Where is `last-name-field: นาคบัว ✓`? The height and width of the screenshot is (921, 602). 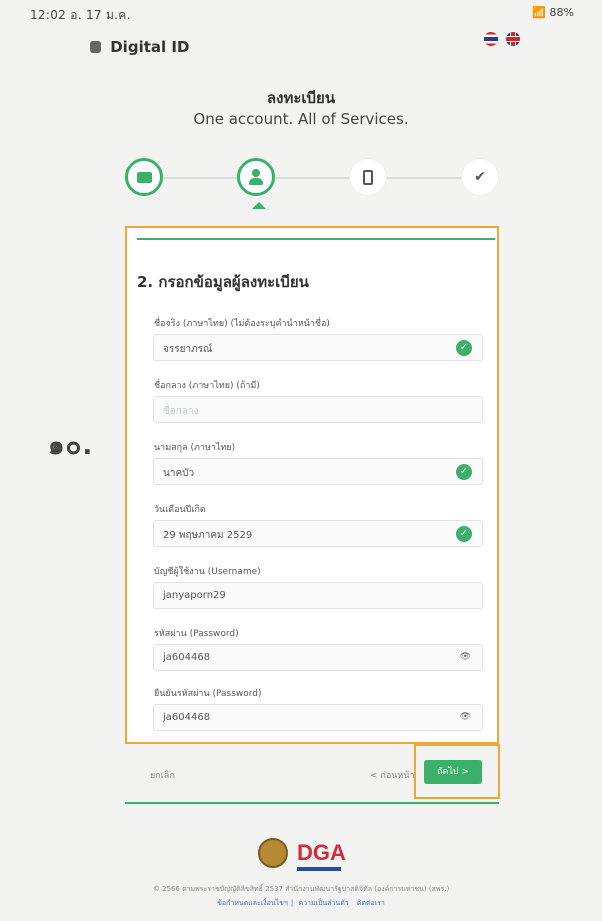
last-name-field: นาคบัว ✓ is located at coordinates (318, 471).